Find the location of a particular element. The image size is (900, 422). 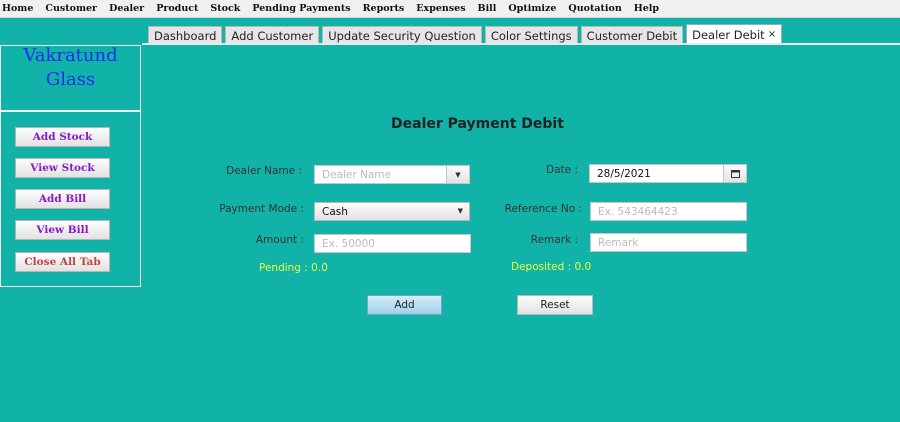

brand-line-1: Vakratund is located at coordinates (70, 55).